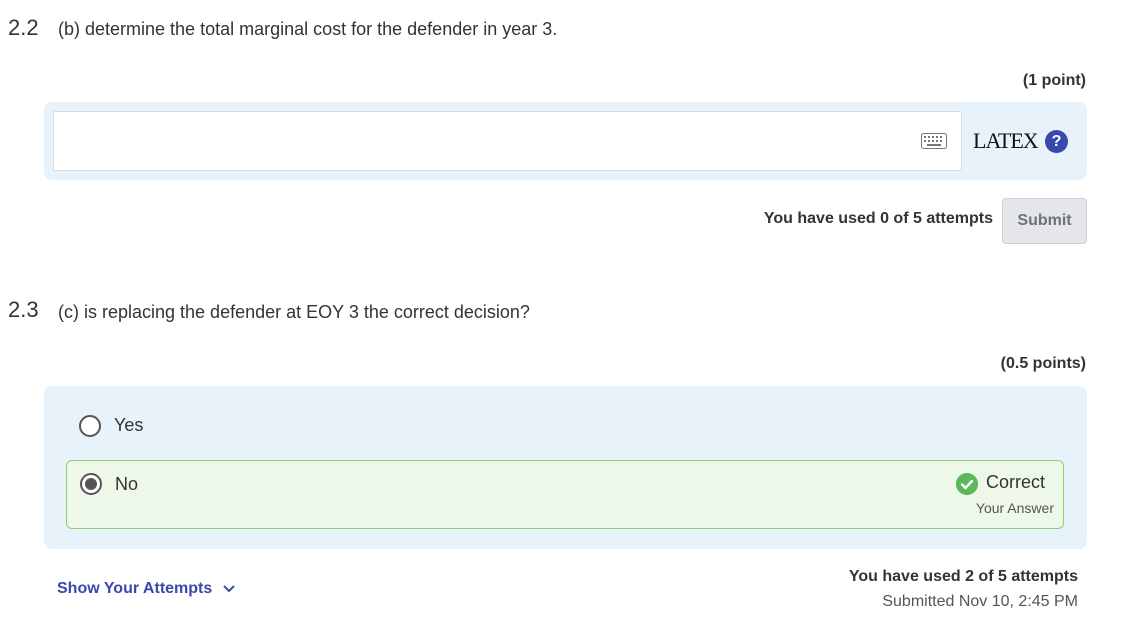  What do you see at coordinates (90, 426) in the screenshot?
I see `radio-yes` at bounding box center [90, 426].